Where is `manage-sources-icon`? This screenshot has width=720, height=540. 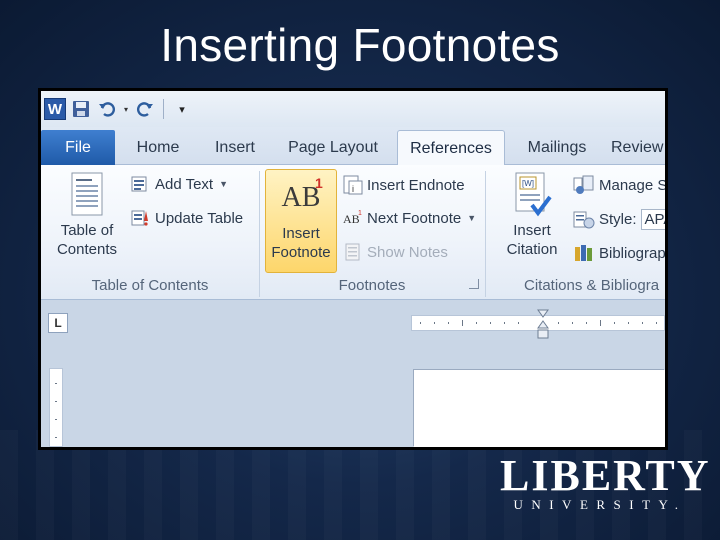
manage-sources-icon is located at coordinates (583, 184).